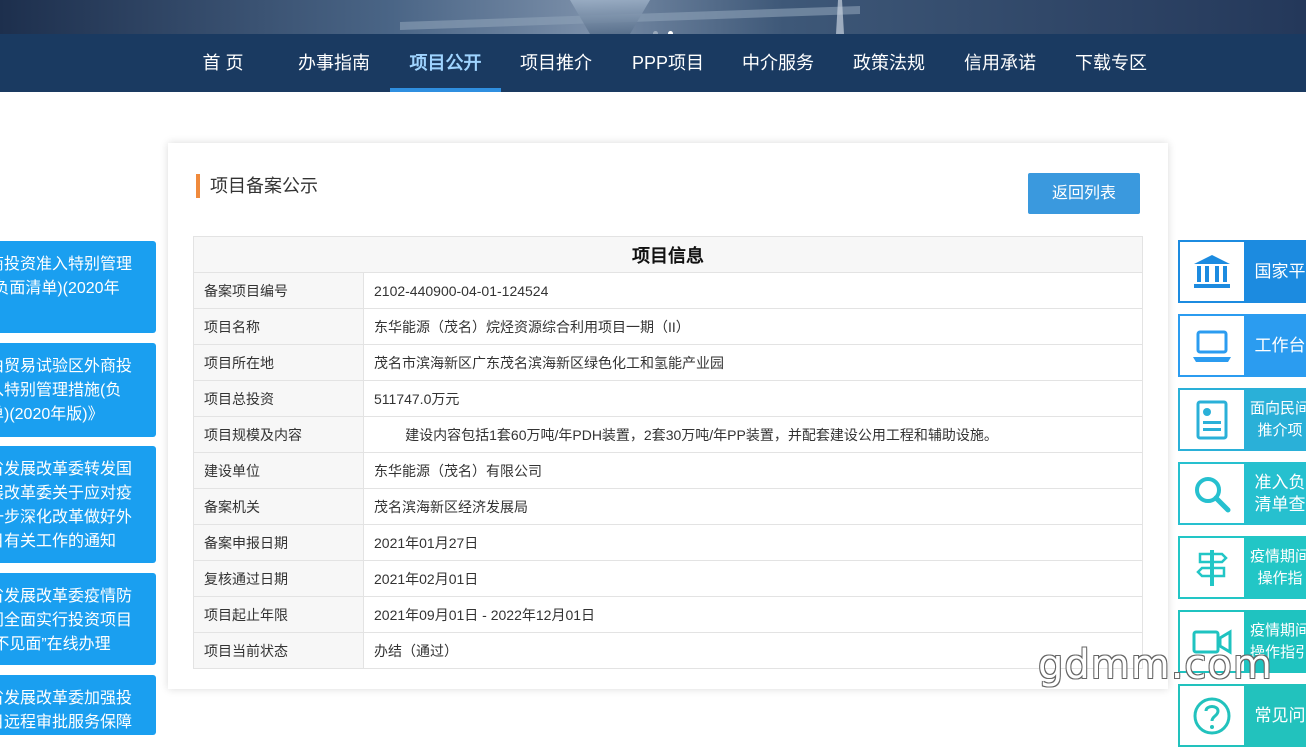  What do you see at coordinates (668, 63) in the screenshot?
I see `nav-item-ppp: PPP项目` at bounding box center [668, 63].